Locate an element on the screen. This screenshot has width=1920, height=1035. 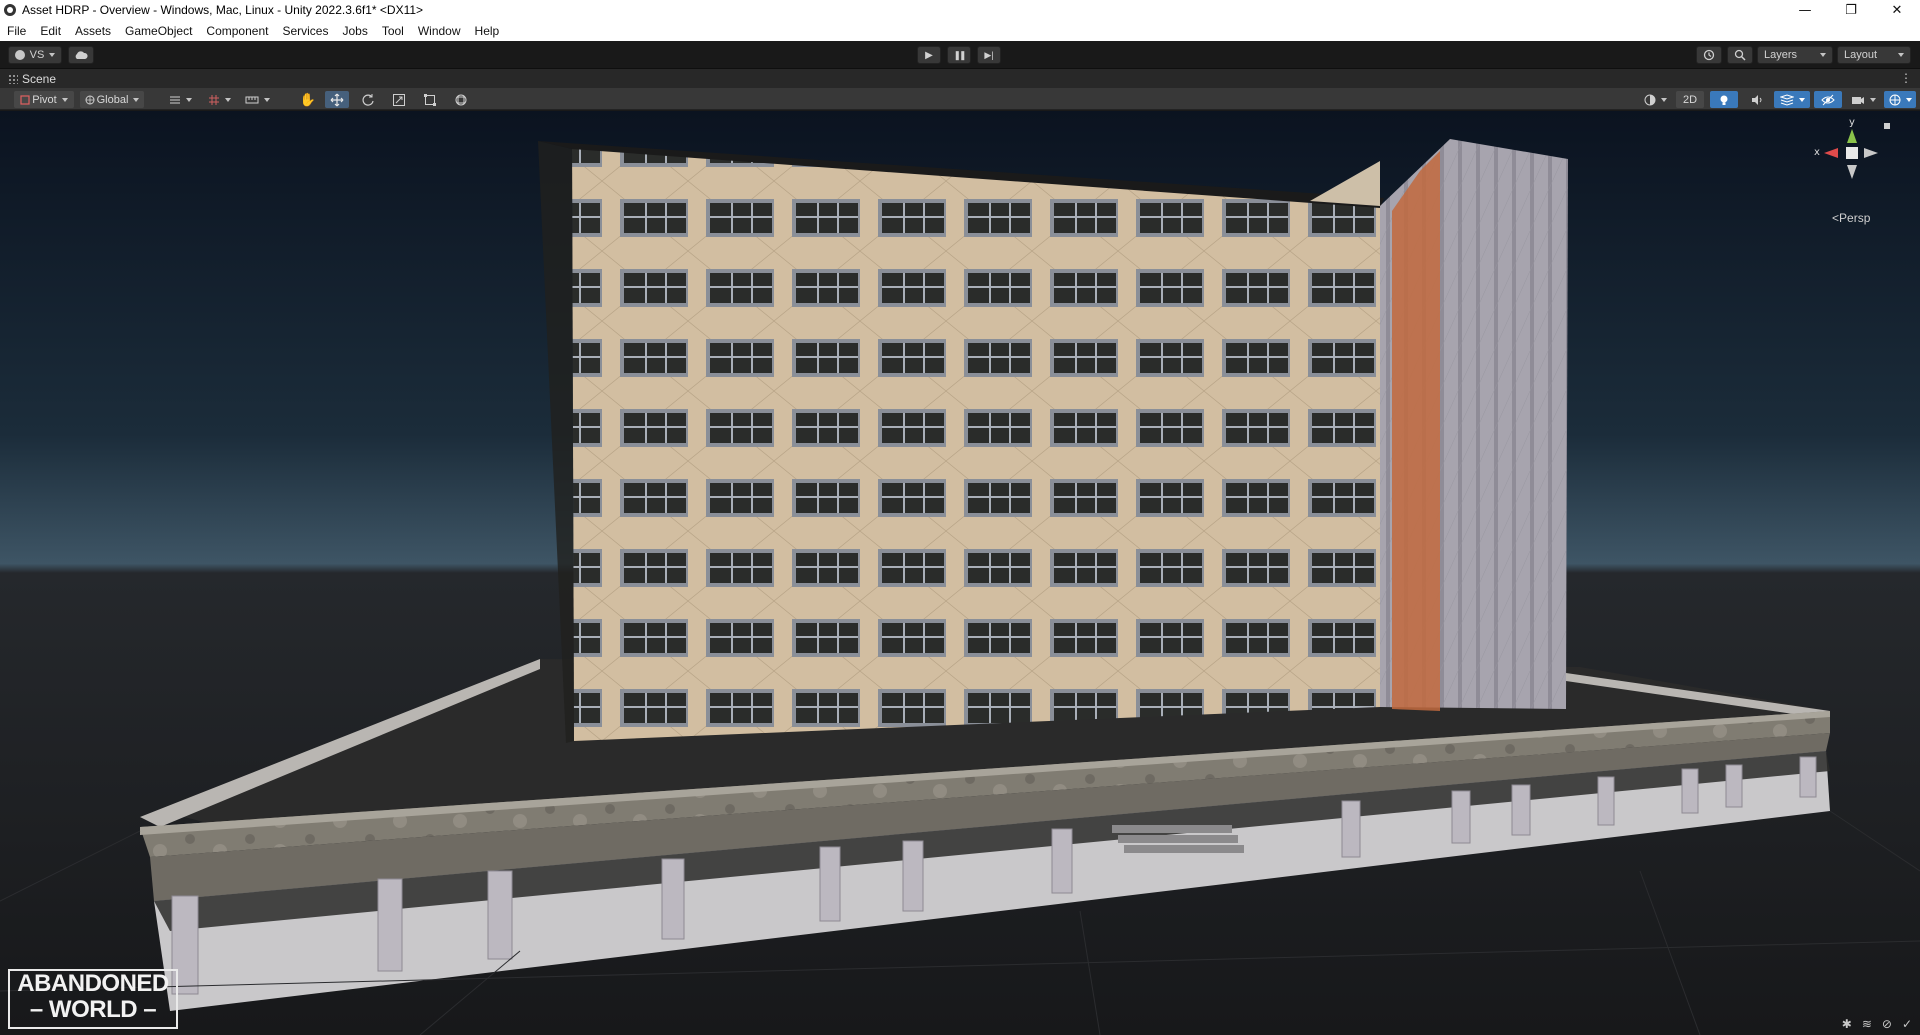
grid-snap-dropdown is located at coordinates (219, 99).